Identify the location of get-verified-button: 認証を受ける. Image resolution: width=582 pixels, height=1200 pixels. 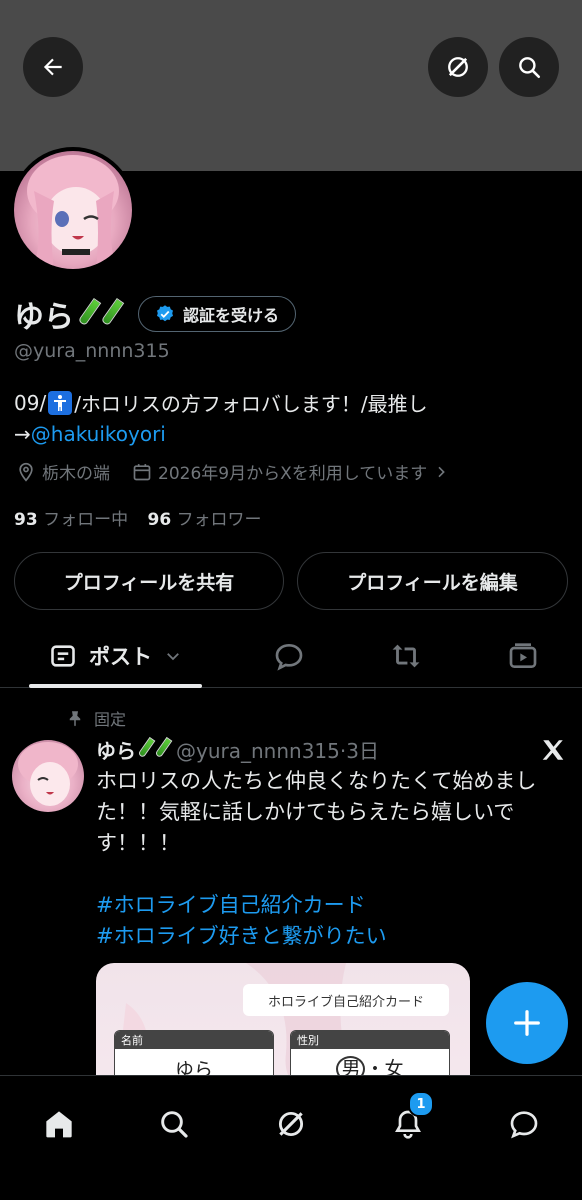
(217, 314).